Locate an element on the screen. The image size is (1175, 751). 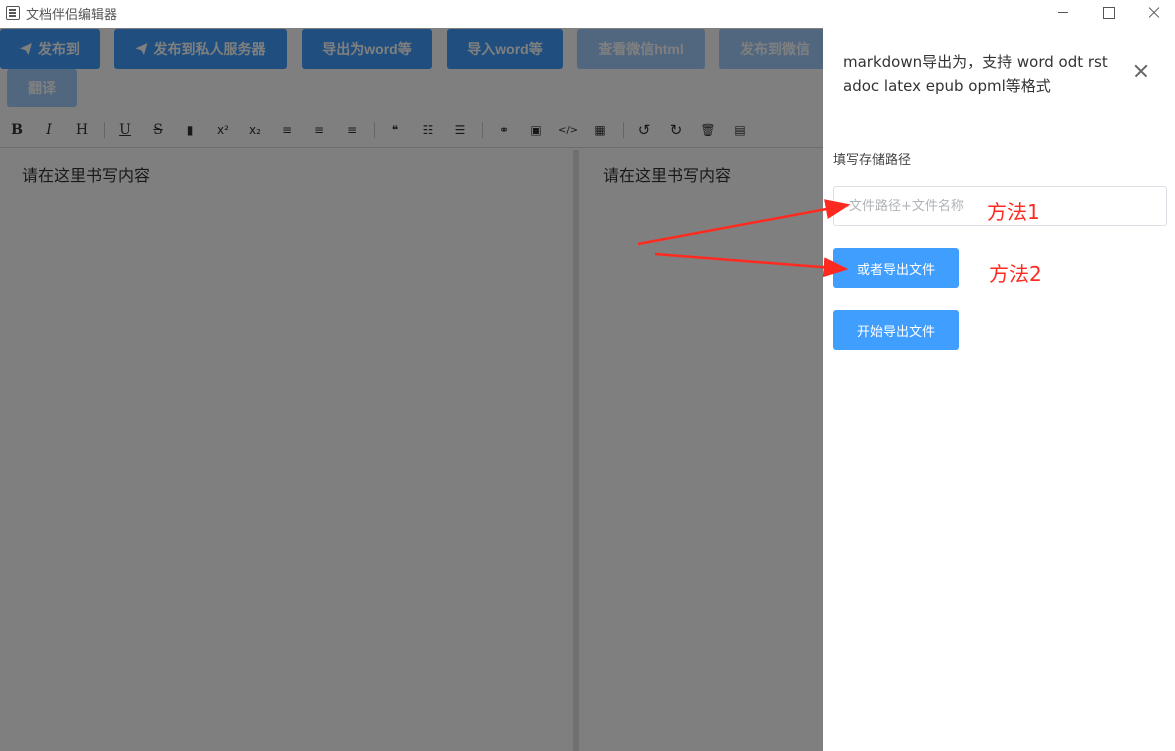
title-bar: 文档伴侣编辑器 is located at coordinates (587, 14).